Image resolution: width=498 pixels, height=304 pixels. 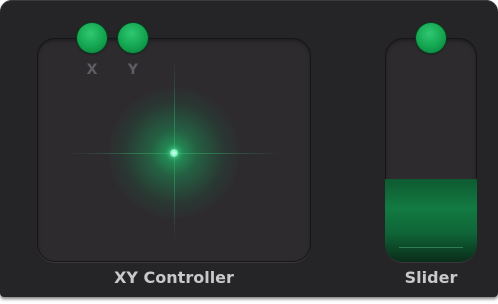 What do you see at coordinates (174, 153) in the screenshot?
I see `xy-cursor-handle` at bounding box center [174, 153].